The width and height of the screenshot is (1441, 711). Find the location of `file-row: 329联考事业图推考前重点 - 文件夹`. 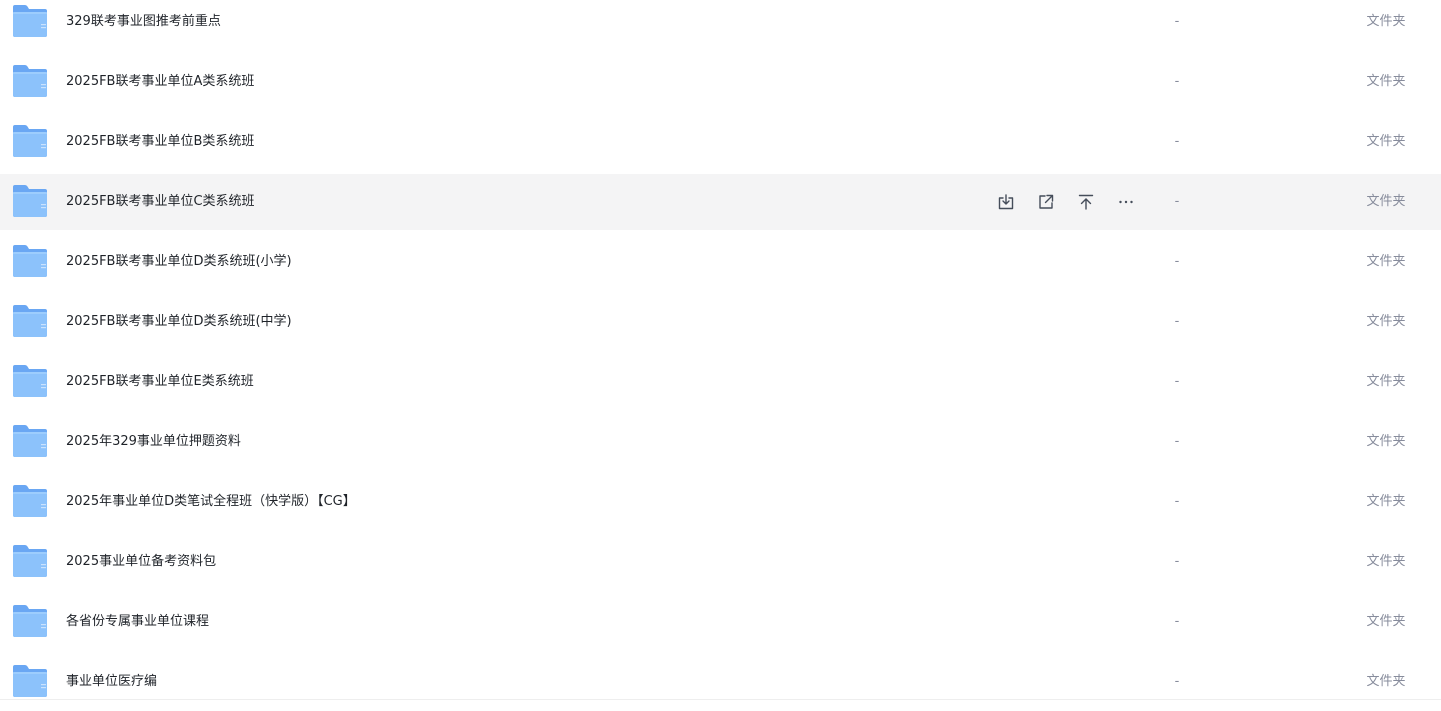

file-row: 329联考事业图推考前重点 - 文件夹 is located at coordinates (720, 25).